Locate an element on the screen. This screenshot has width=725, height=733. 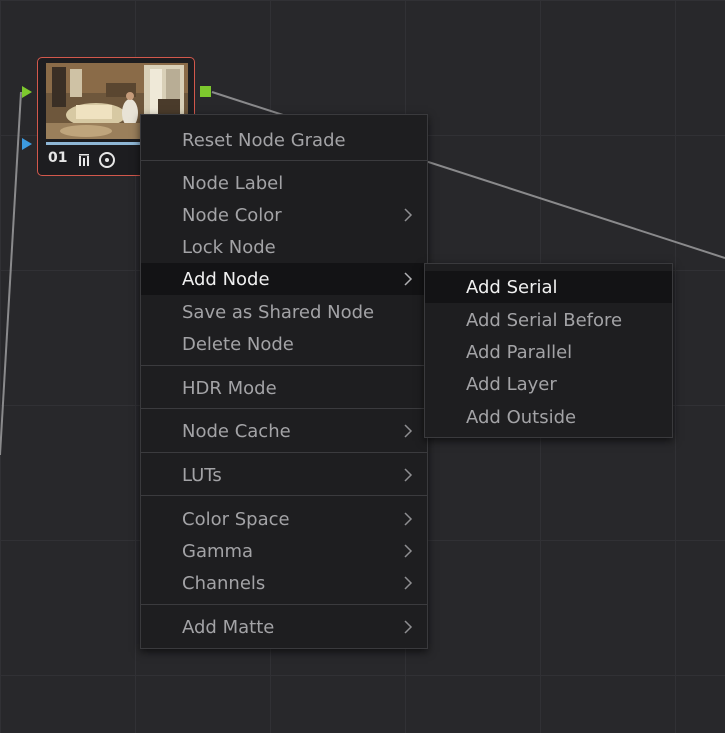
input-rgb-port-icon is located at coordinates (27, 92).